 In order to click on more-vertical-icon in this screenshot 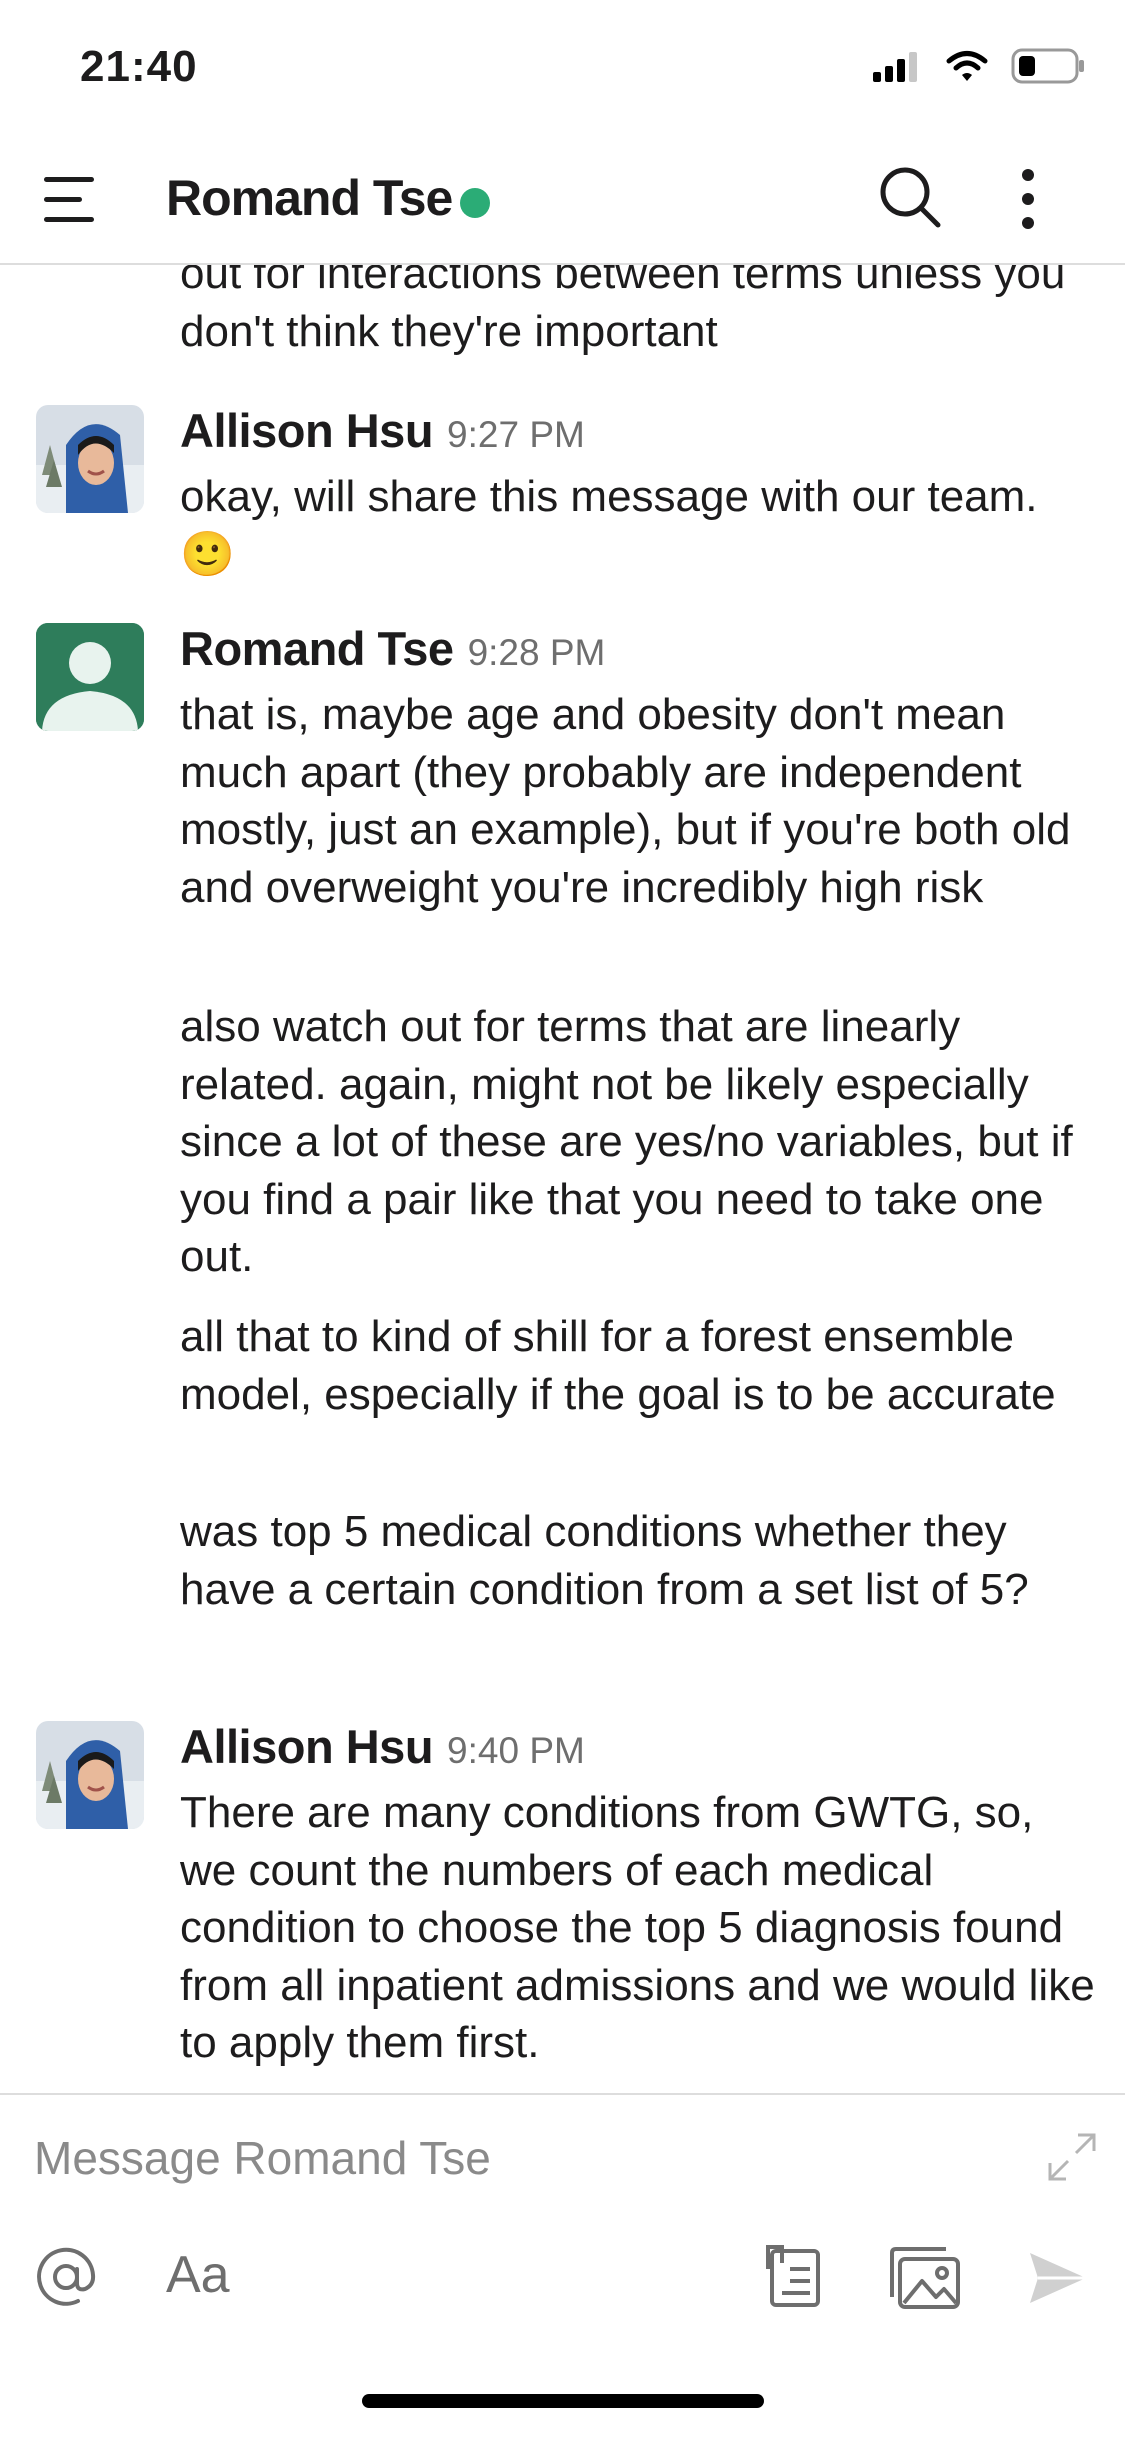, I will do `click(1028, 199)`.